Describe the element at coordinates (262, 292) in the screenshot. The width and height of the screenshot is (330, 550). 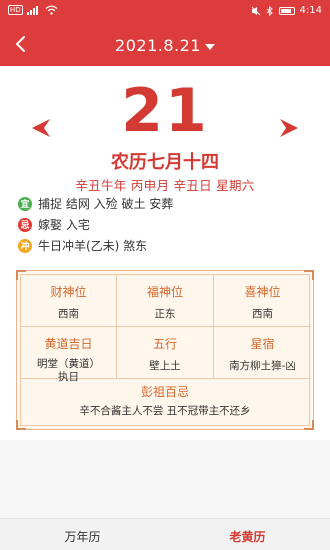
I see `cell-title: 喜神位` at that location.